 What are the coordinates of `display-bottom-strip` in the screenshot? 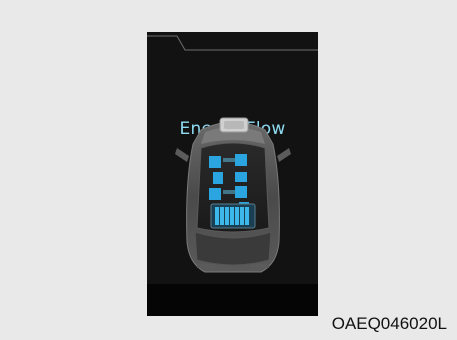 It's located at (232, 300).